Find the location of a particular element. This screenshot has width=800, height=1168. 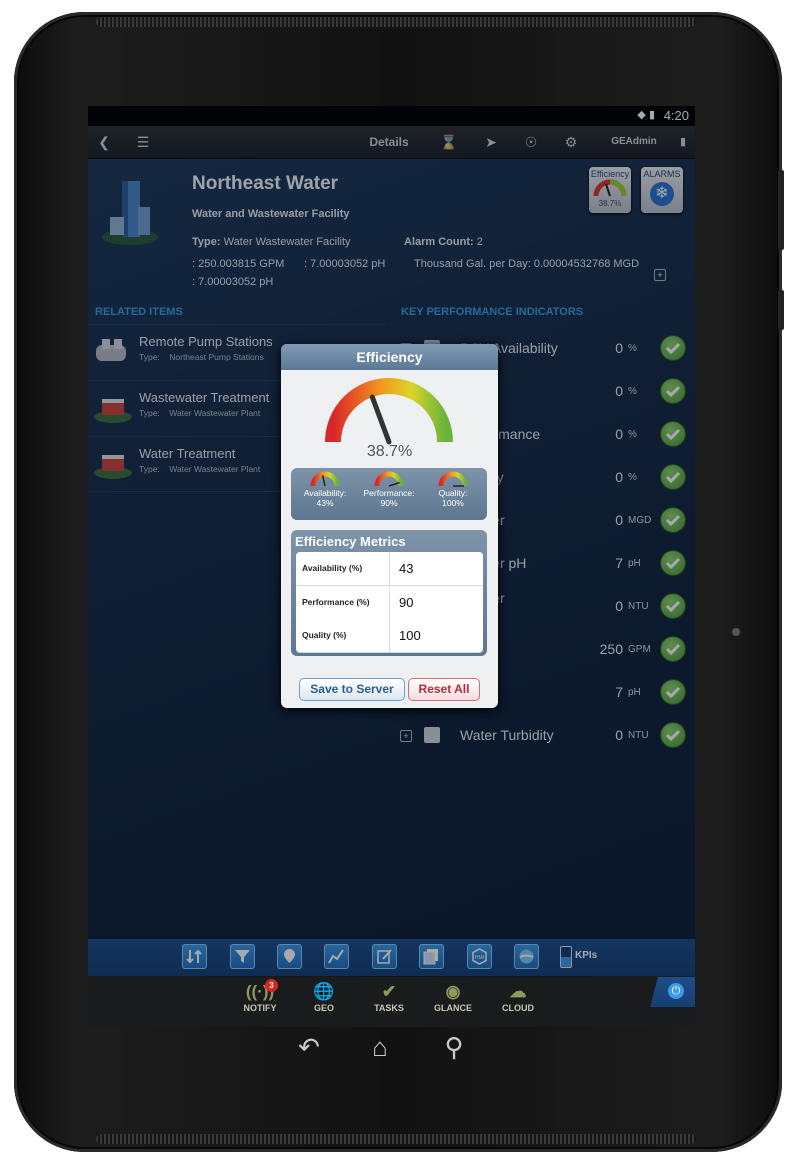

mini-gauge-value: 90% is located at coordinates (389, 503).